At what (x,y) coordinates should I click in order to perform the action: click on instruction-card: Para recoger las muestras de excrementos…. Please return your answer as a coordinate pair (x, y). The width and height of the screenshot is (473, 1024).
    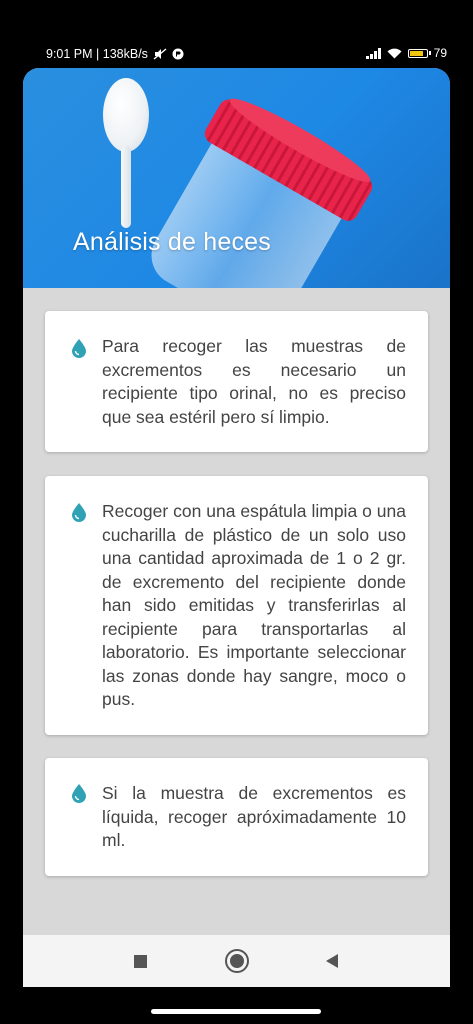
    Looking at the image, I should click on (236, 381).